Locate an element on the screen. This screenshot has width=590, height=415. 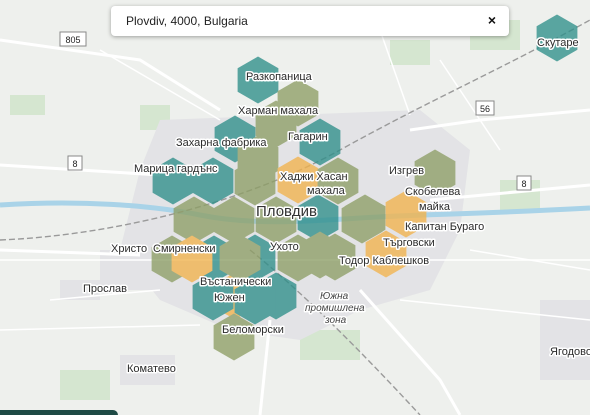
label-proslav: Прослав is located at coordinates (105, 289).